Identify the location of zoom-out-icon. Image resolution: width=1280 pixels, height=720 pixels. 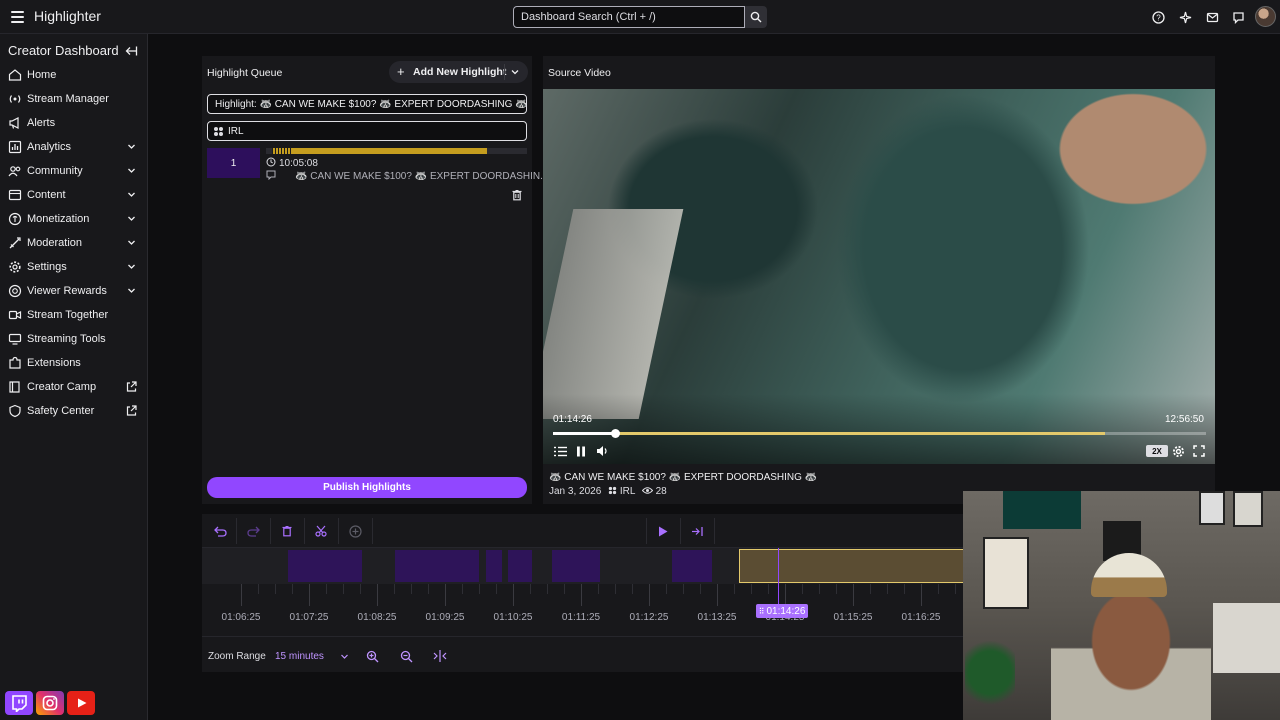
(406, 656).